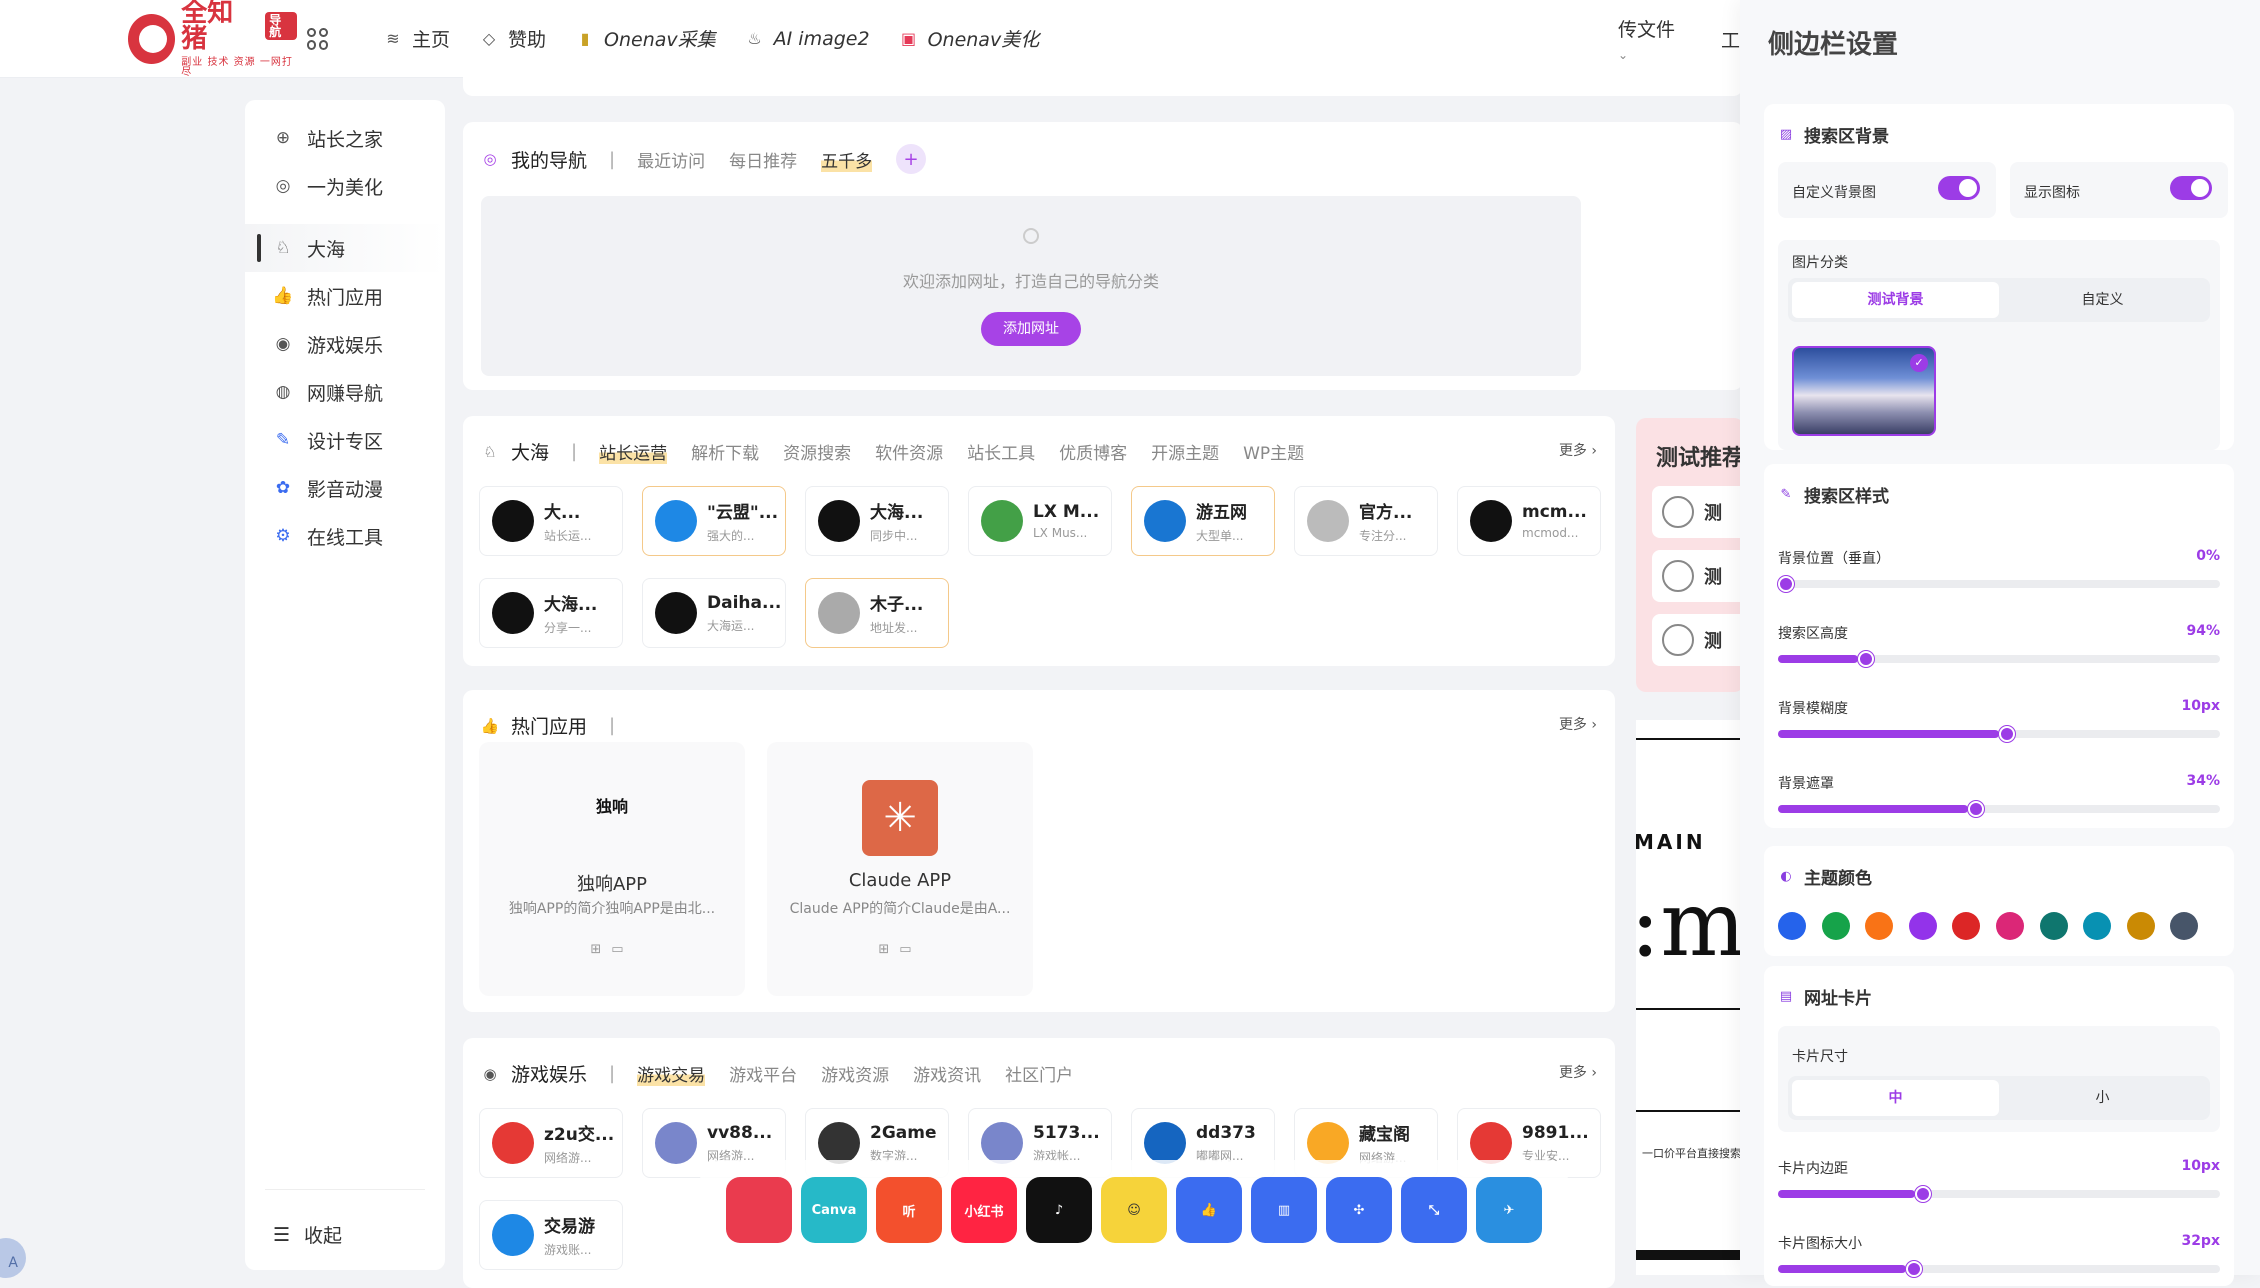 This screenshot has width=2260, height=1288. Describe the element at coordinates (318, 38) in the screenshot. I see `apps-grid-icon` at that location.